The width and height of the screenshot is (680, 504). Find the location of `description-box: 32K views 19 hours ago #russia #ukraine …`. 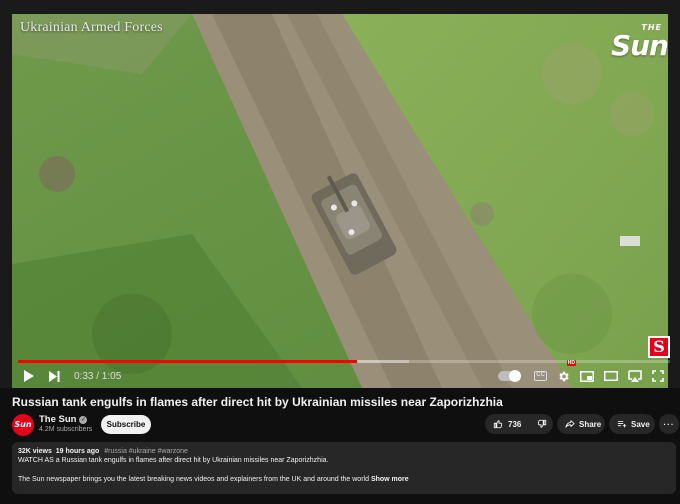

description-box: 32K views 19 hours ago #russia #ukraine … is located at coordinates (344, 468).